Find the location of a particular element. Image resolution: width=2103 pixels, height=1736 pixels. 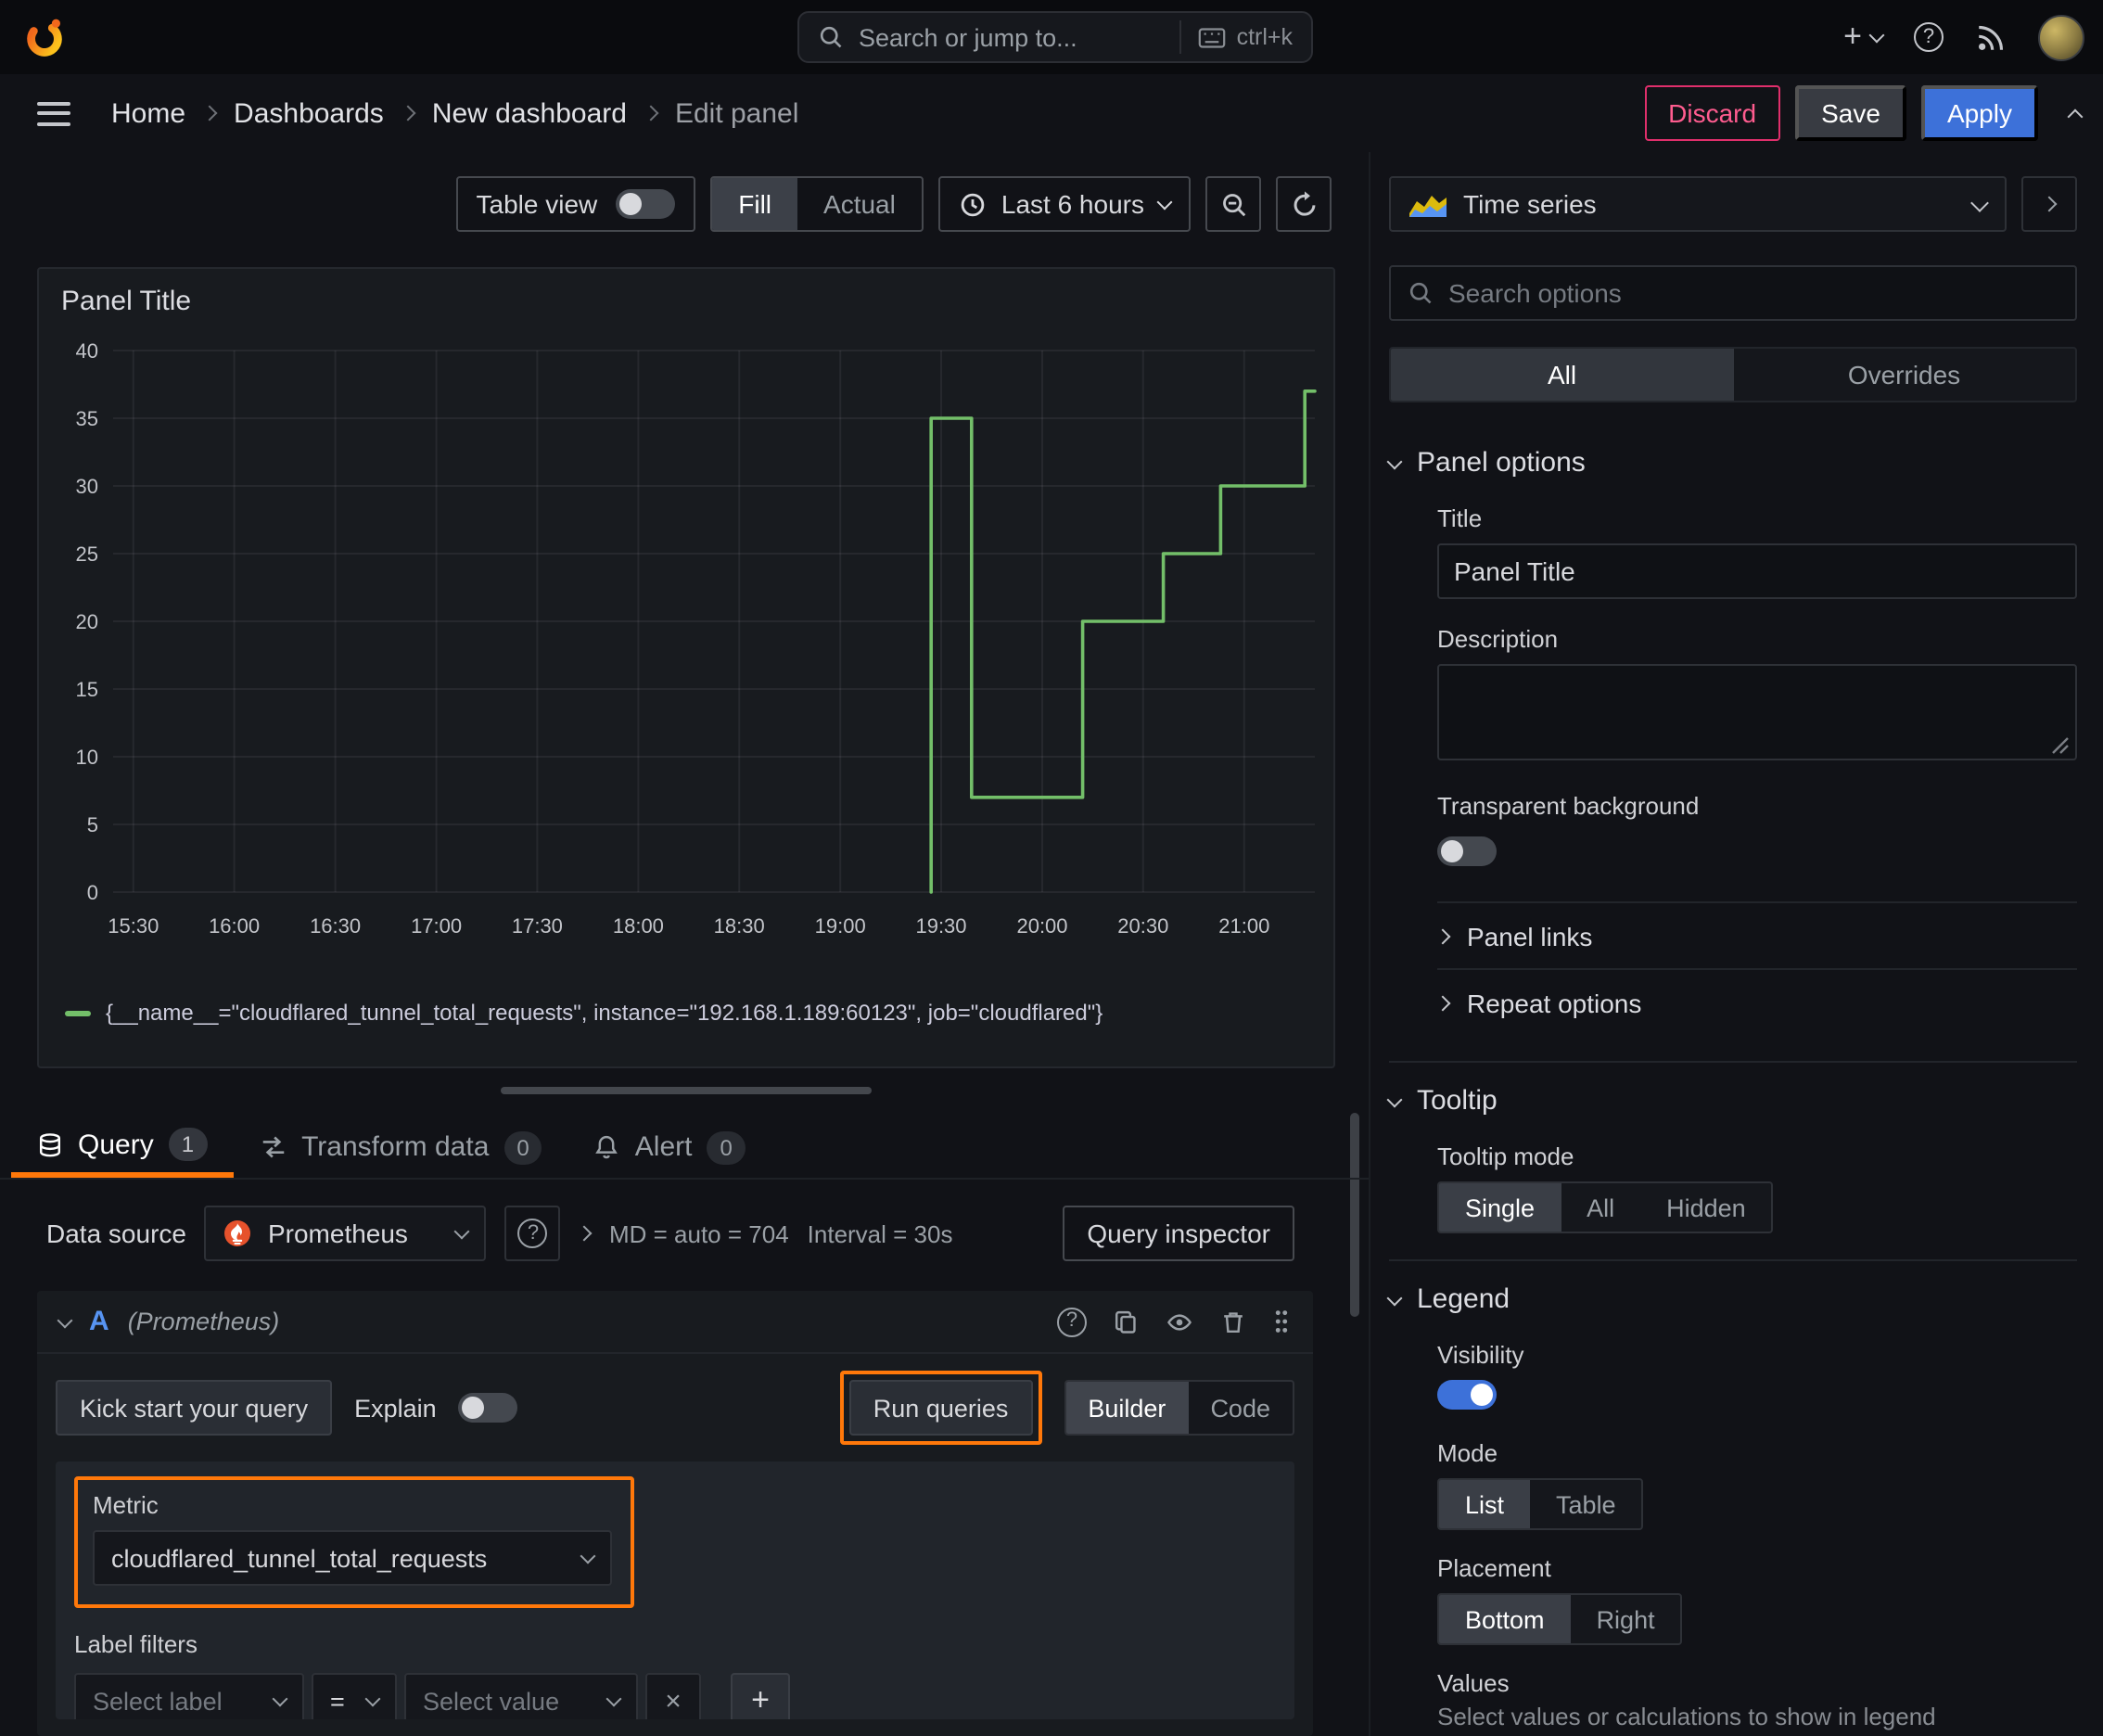

help-button: ? is located at coordinates (1929, 37).